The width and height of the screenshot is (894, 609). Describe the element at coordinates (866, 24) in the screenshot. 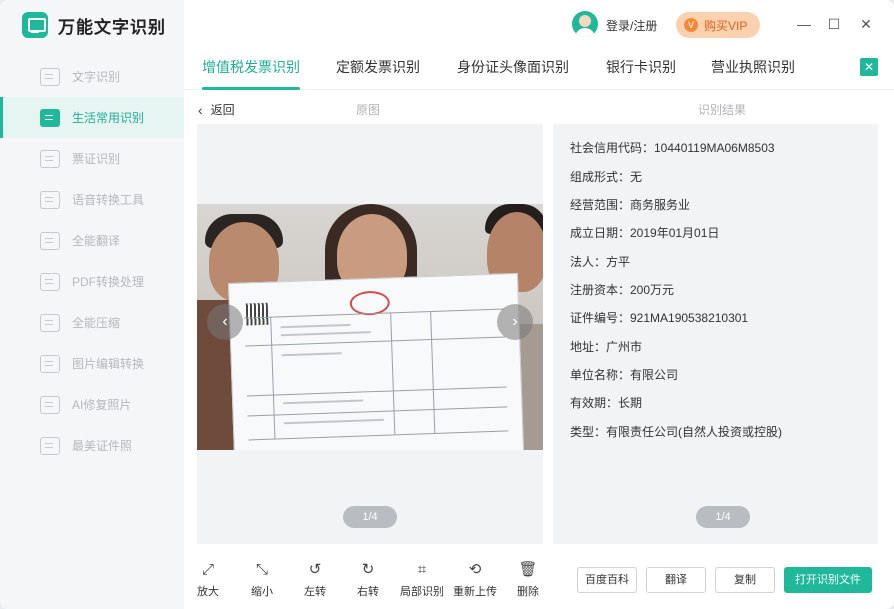

I see `close-button: ✕` at that location.